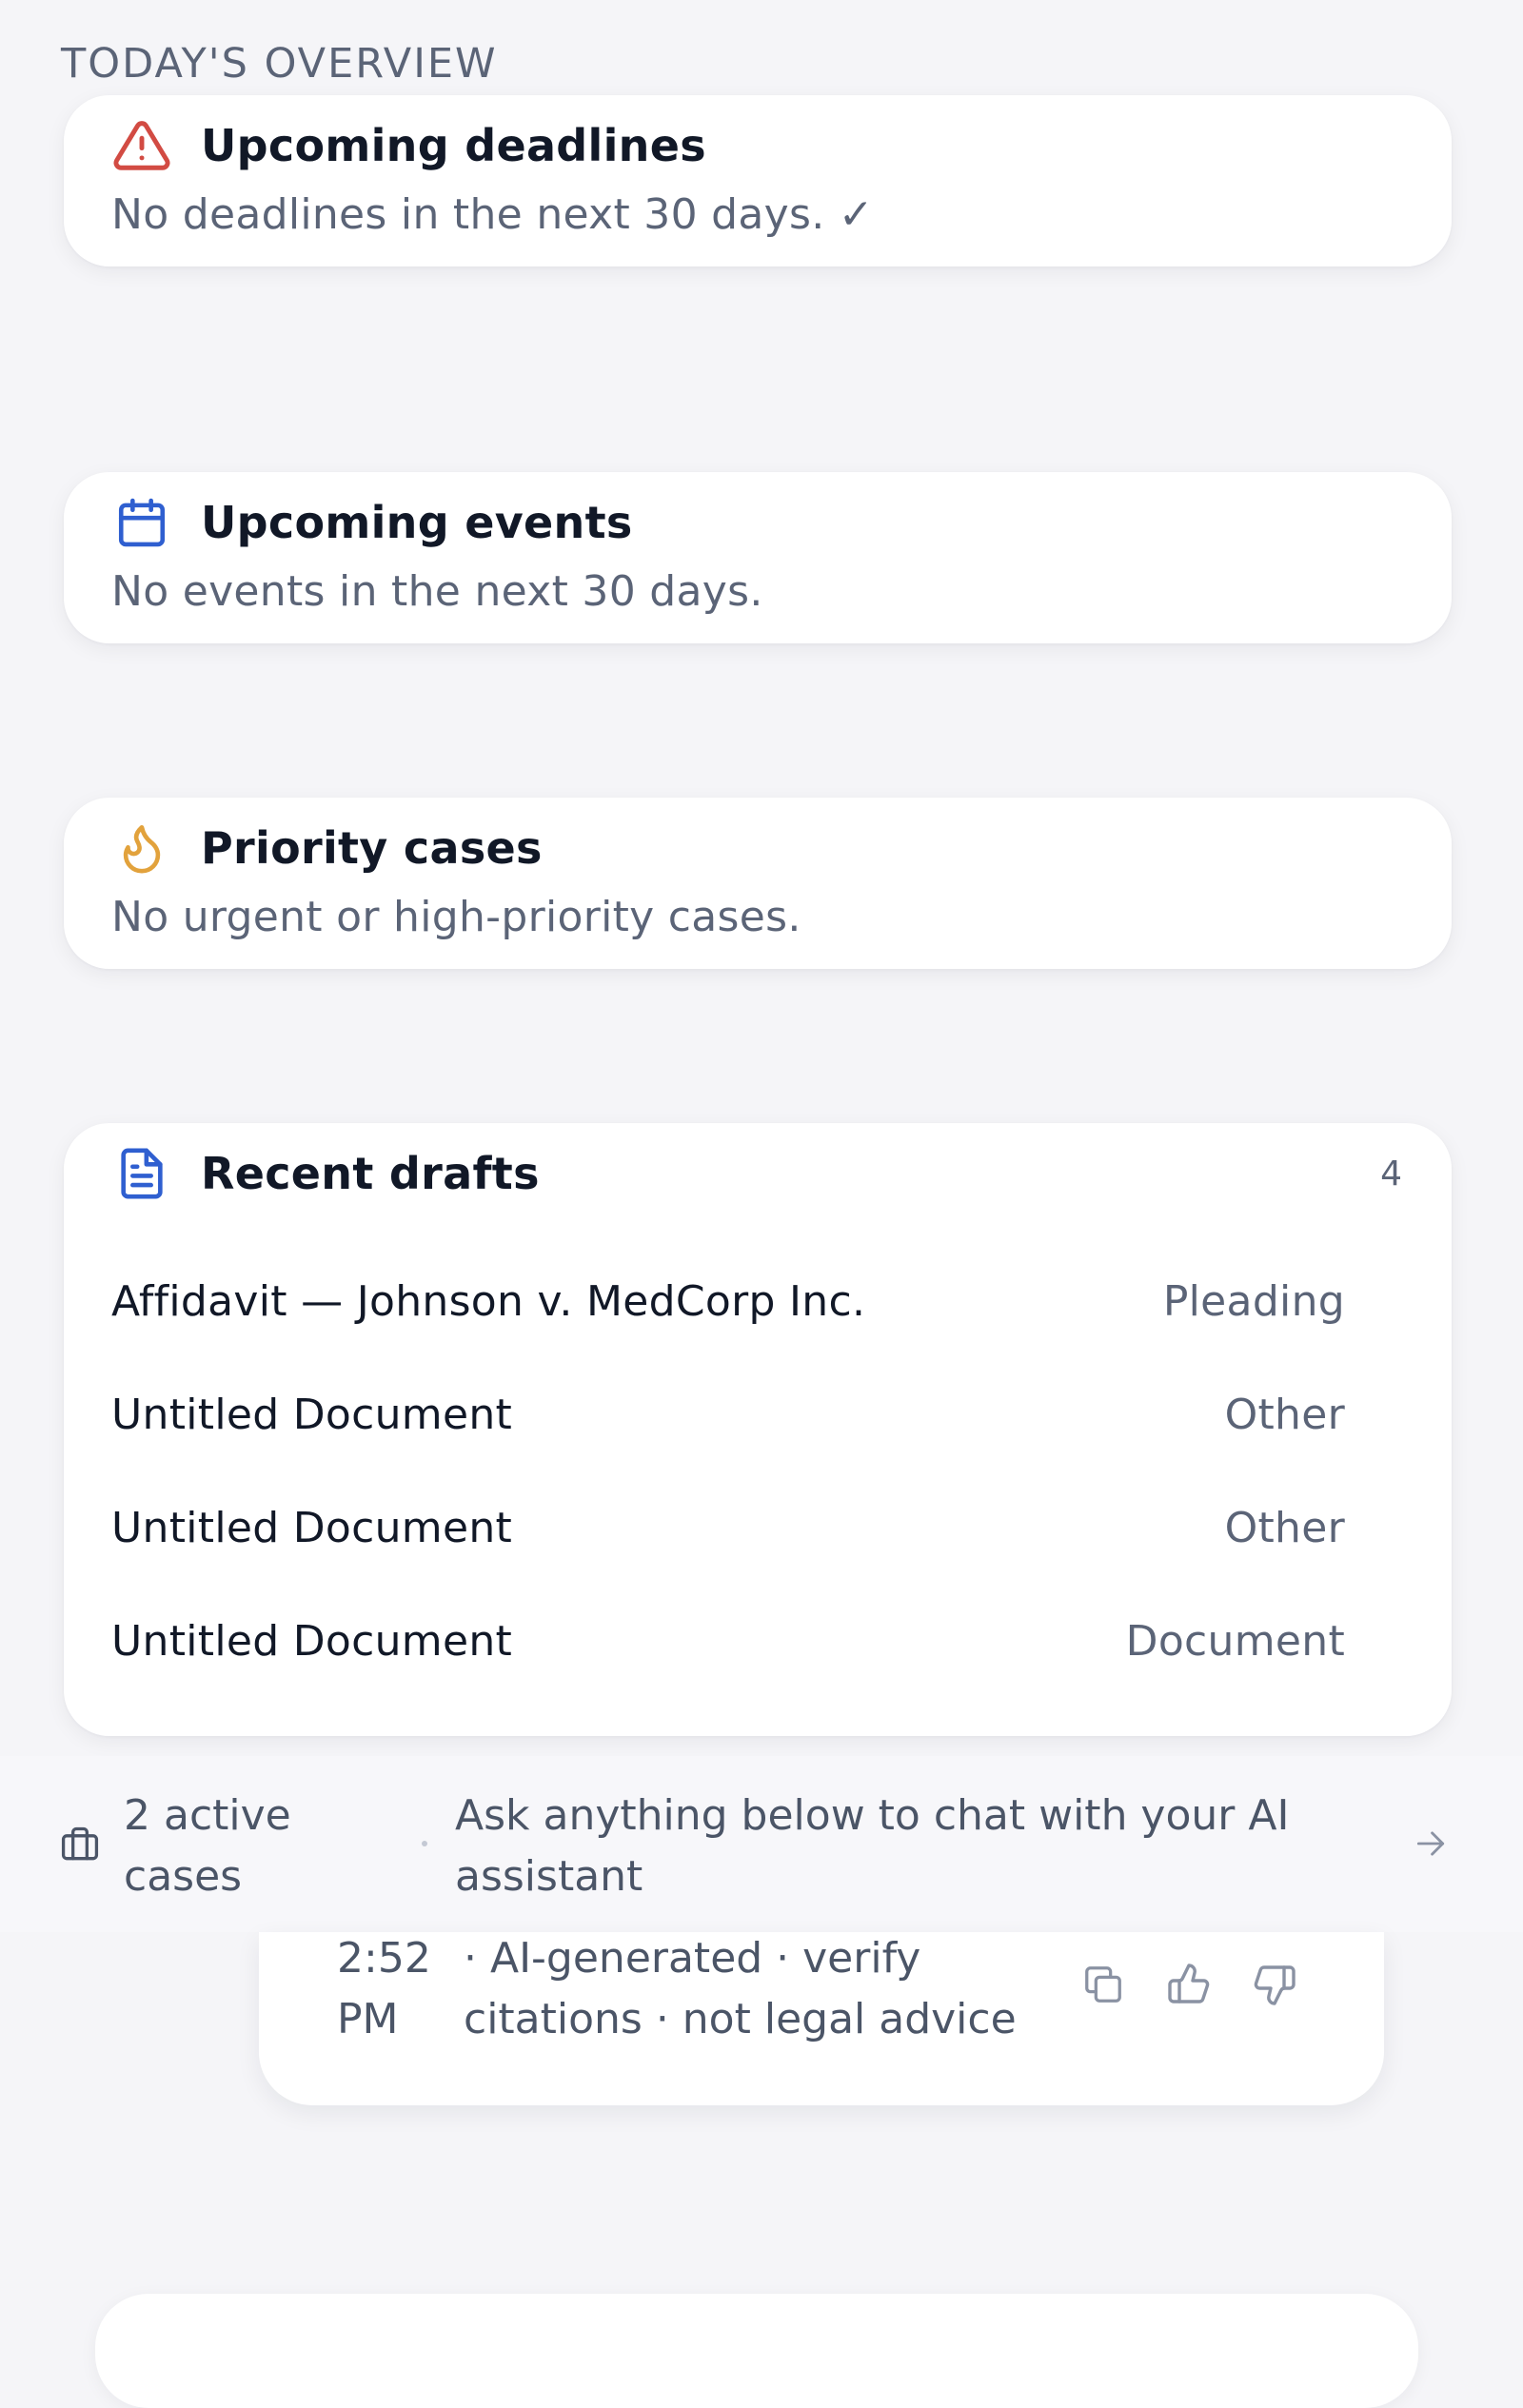 The height and width of the screenshot is (2408, 1523). What do you see at coordinates (1103, 1984) in the screenshot?
I see `copy-icon` at bounding box center [1103, 1984].